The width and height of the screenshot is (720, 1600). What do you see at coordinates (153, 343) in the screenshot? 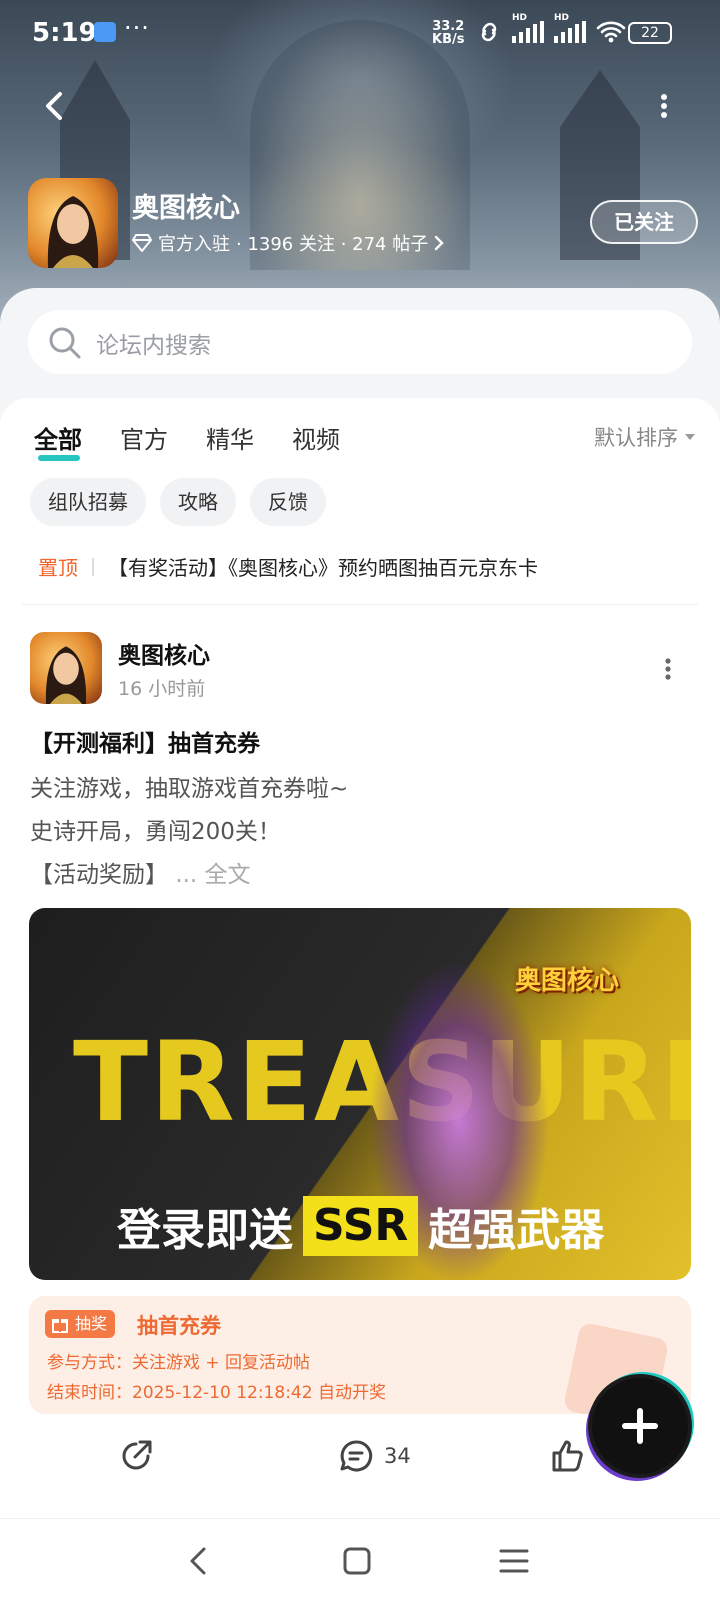
I see `search-input: 论坛内搜索` at bounding box center [153, 343].